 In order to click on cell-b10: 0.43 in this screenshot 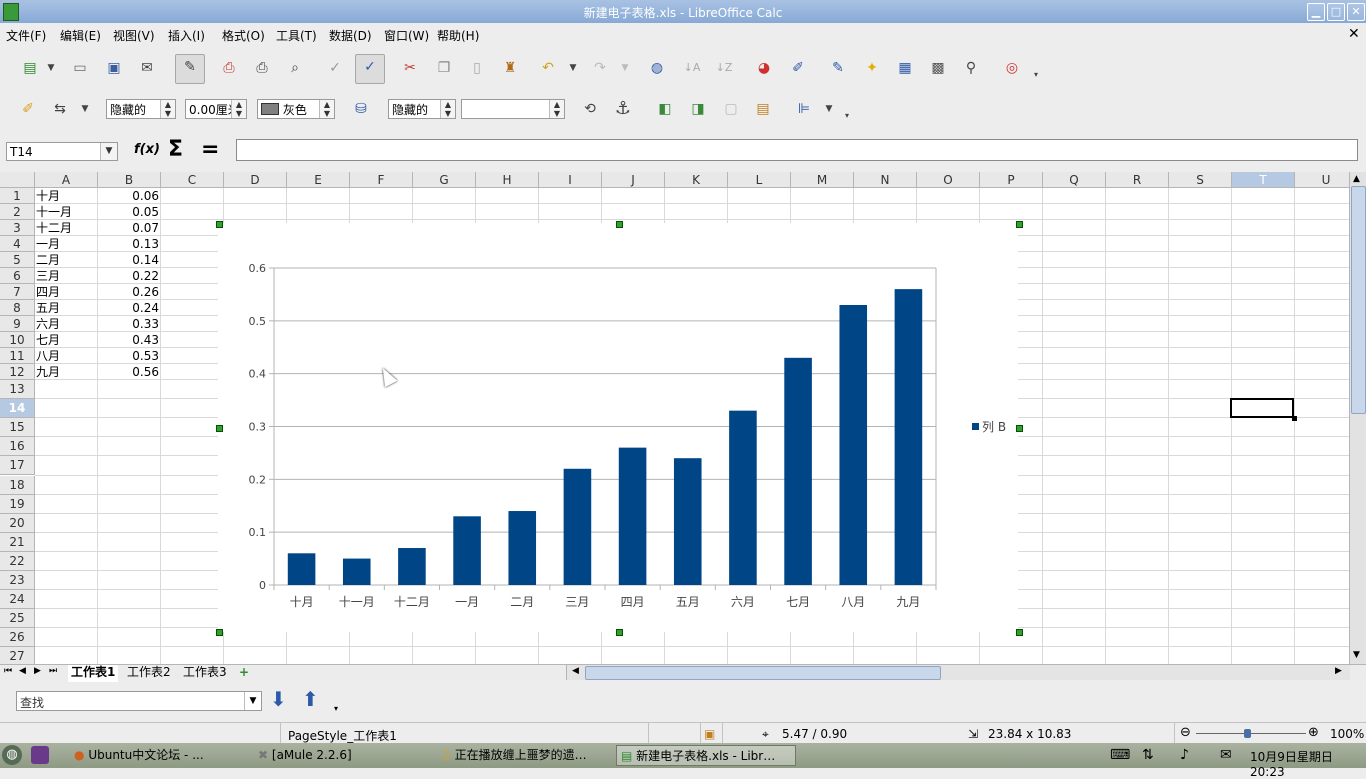, I will do `click(128, 340)`.